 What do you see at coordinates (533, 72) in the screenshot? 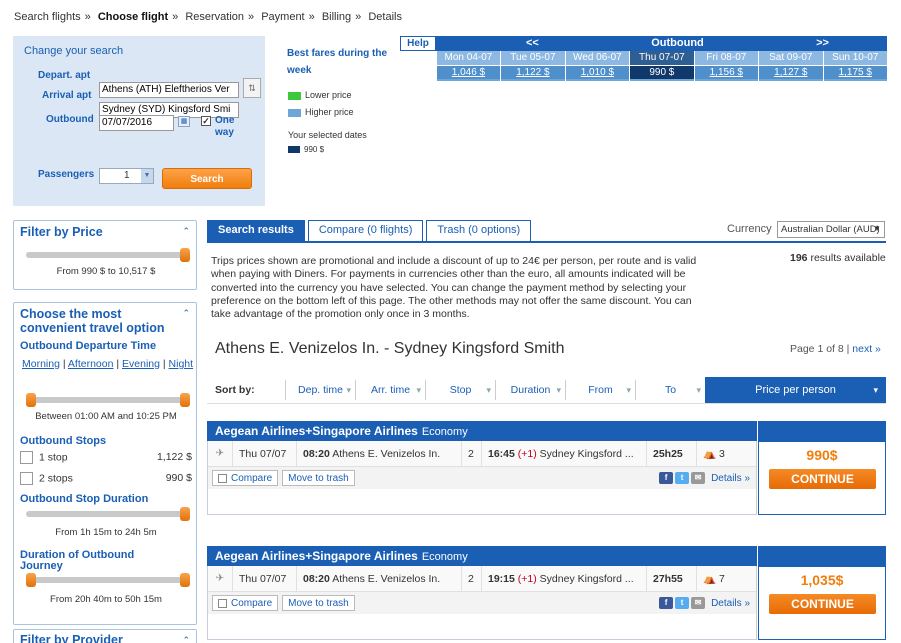
I see `calendar-day-price: 1,122 $` at bounding box center [533, 72].